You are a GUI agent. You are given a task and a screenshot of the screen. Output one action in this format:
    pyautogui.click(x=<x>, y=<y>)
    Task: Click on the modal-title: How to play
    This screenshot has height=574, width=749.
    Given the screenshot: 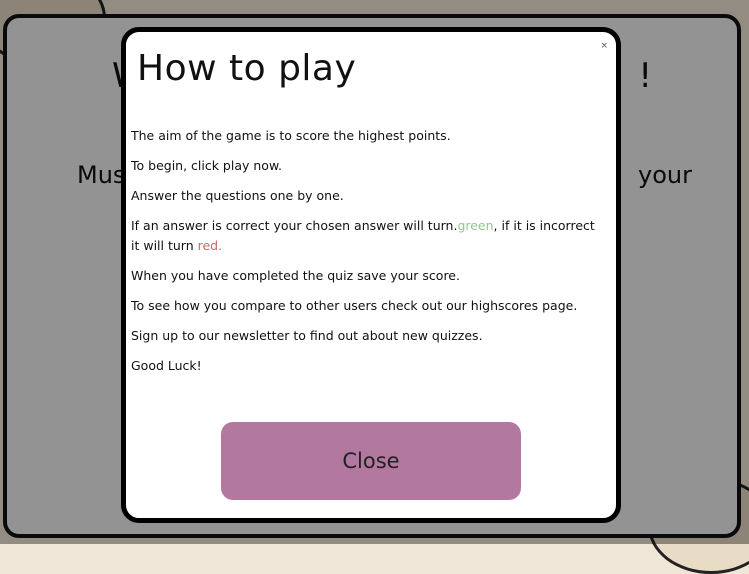 What is the action you would take?
    pyautogui.click(x=247, y=68)
    